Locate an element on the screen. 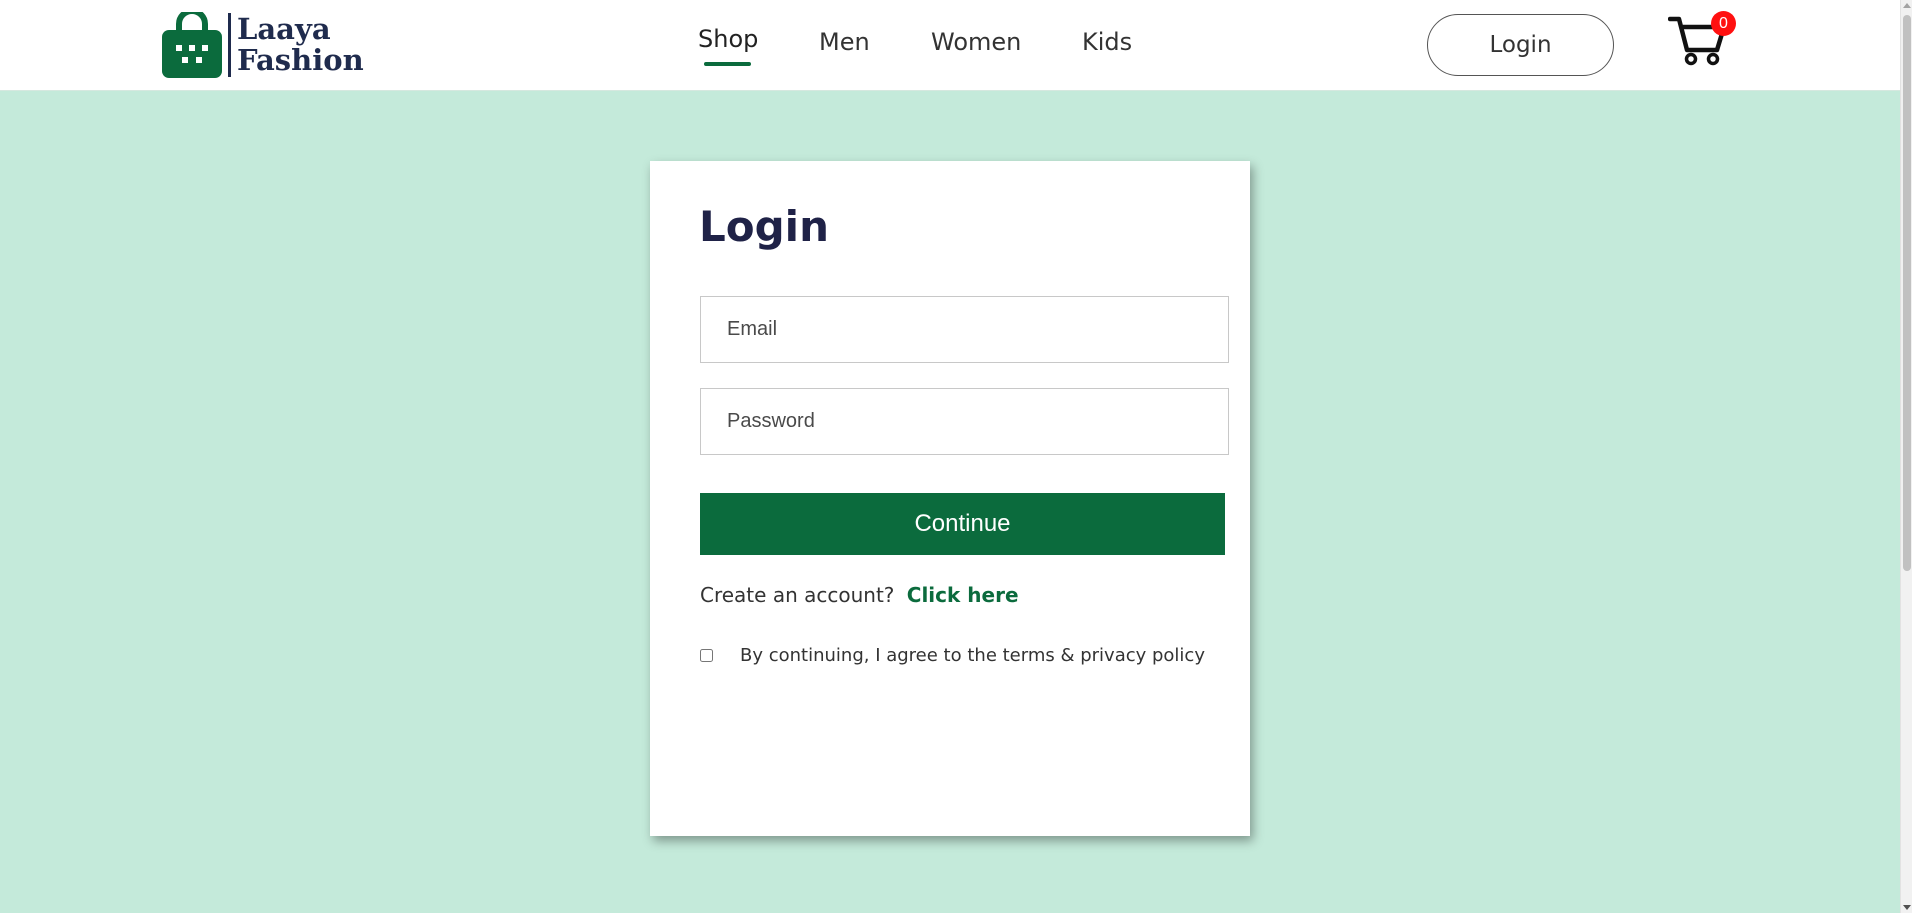  page-scrollbar is located at coordinates (1906, 456).